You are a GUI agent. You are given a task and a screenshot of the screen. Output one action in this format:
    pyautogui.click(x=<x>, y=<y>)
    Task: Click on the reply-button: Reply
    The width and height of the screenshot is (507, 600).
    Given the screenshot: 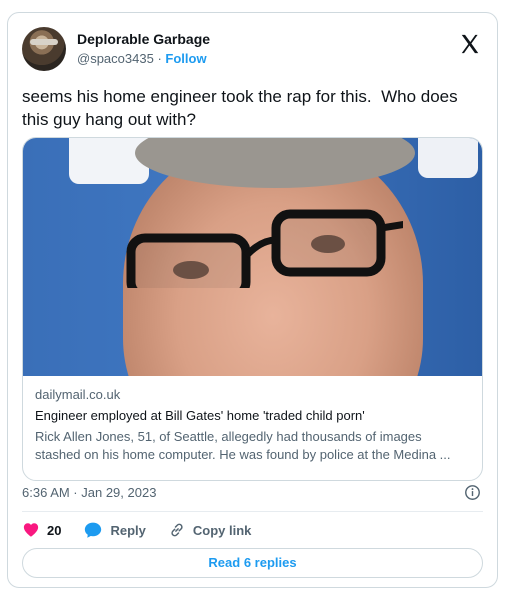 What is the action you would take?
    pyautogui.click(x=114, y=530)
    